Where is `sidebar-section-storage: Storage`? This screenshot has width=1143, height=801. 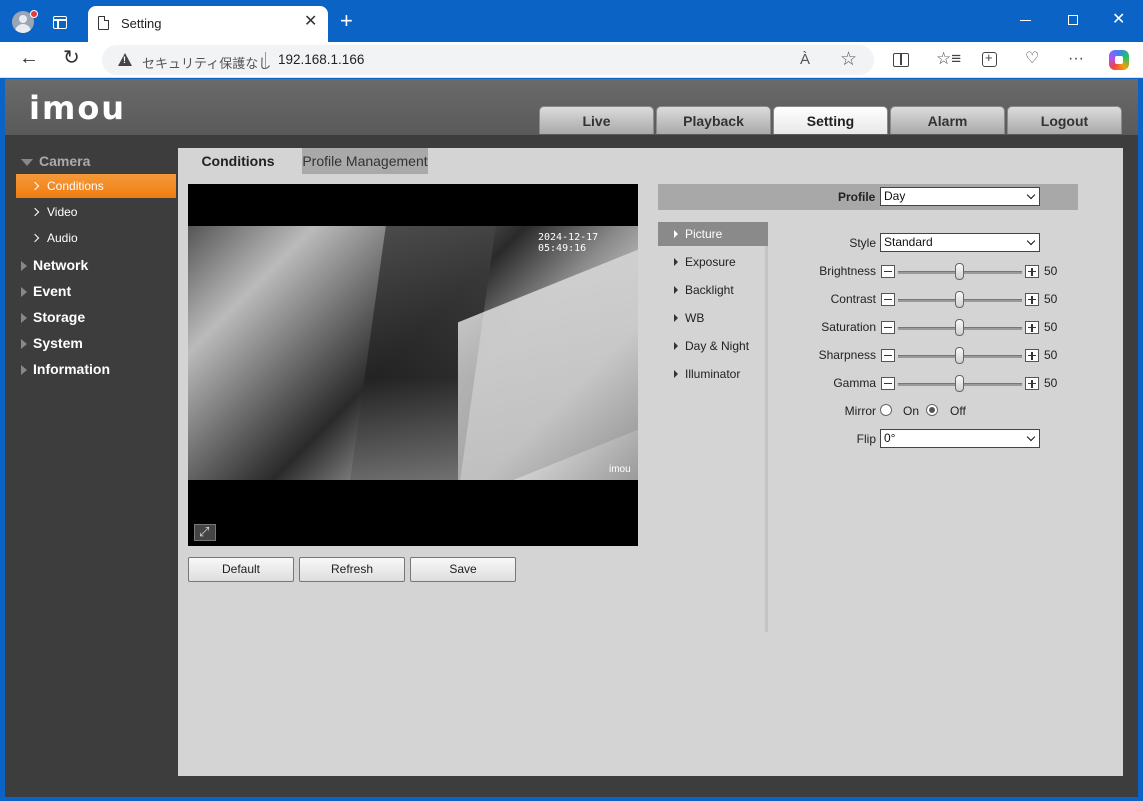 sidebar-section-storage: Storage is located at coordinates (53, 317).